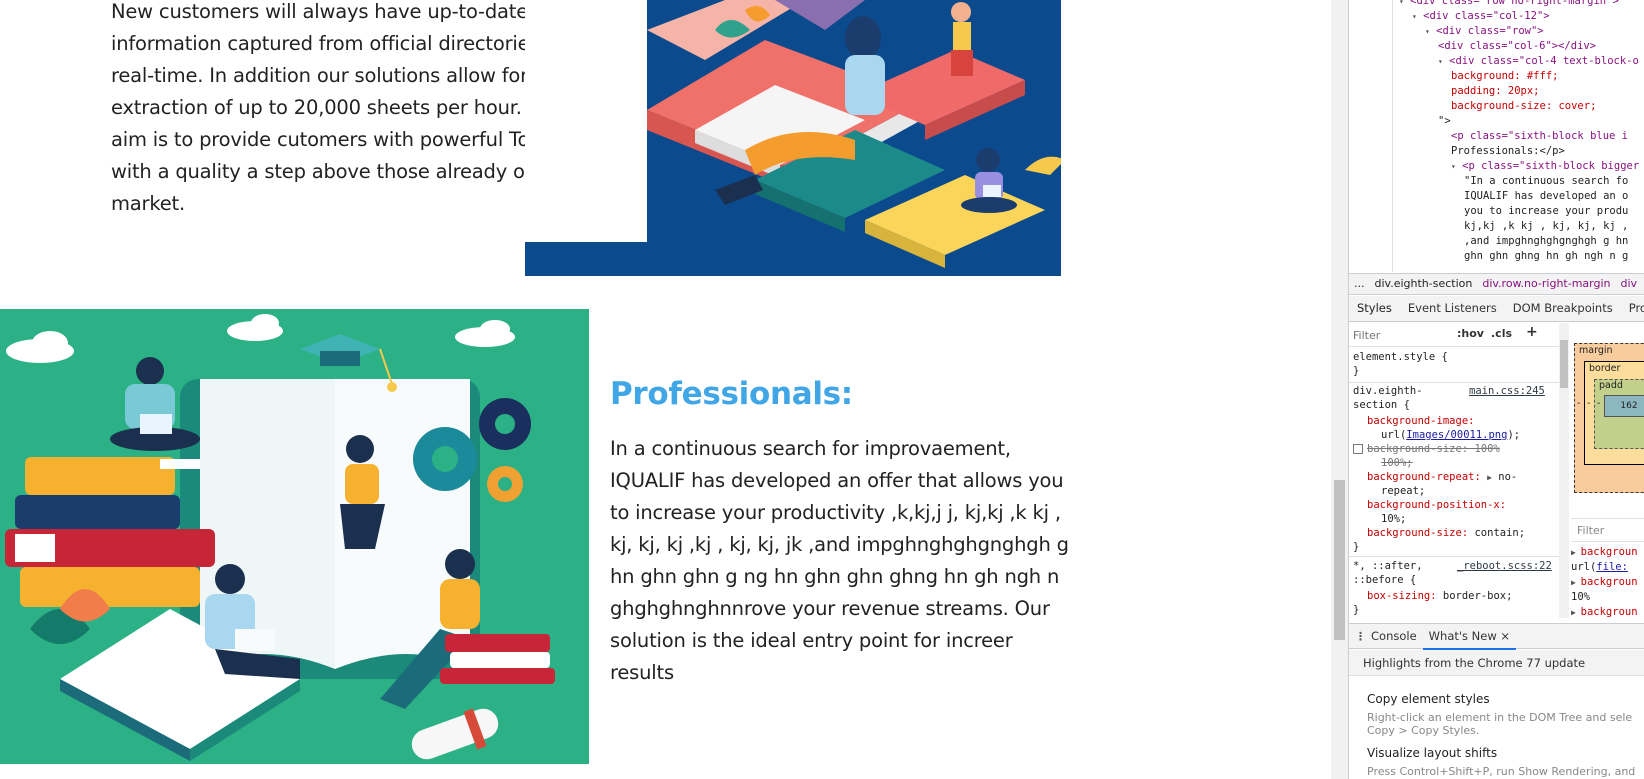  I want to click on close-icon: ×, so click(1505, 636).